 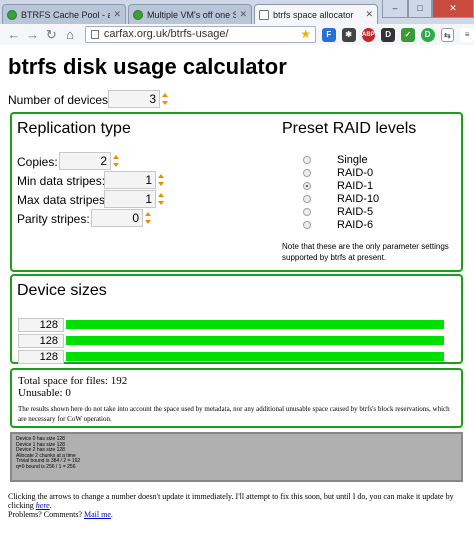 I want to click on replication-heading: Replication type, so click(x=74, y=128).